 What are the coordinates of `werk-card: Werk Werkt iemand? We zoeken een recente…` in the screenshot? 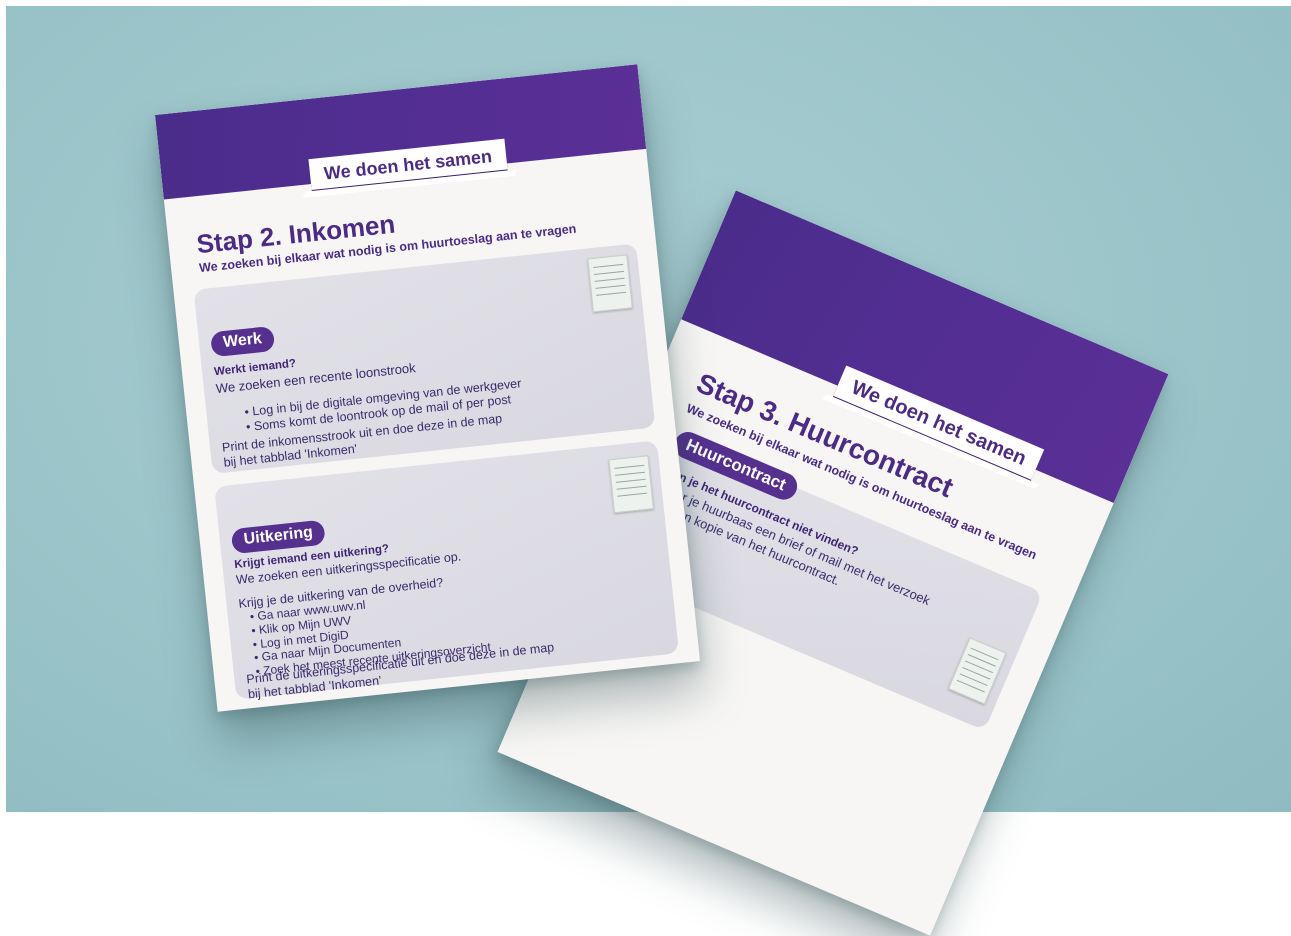 It's located at (424, 358).